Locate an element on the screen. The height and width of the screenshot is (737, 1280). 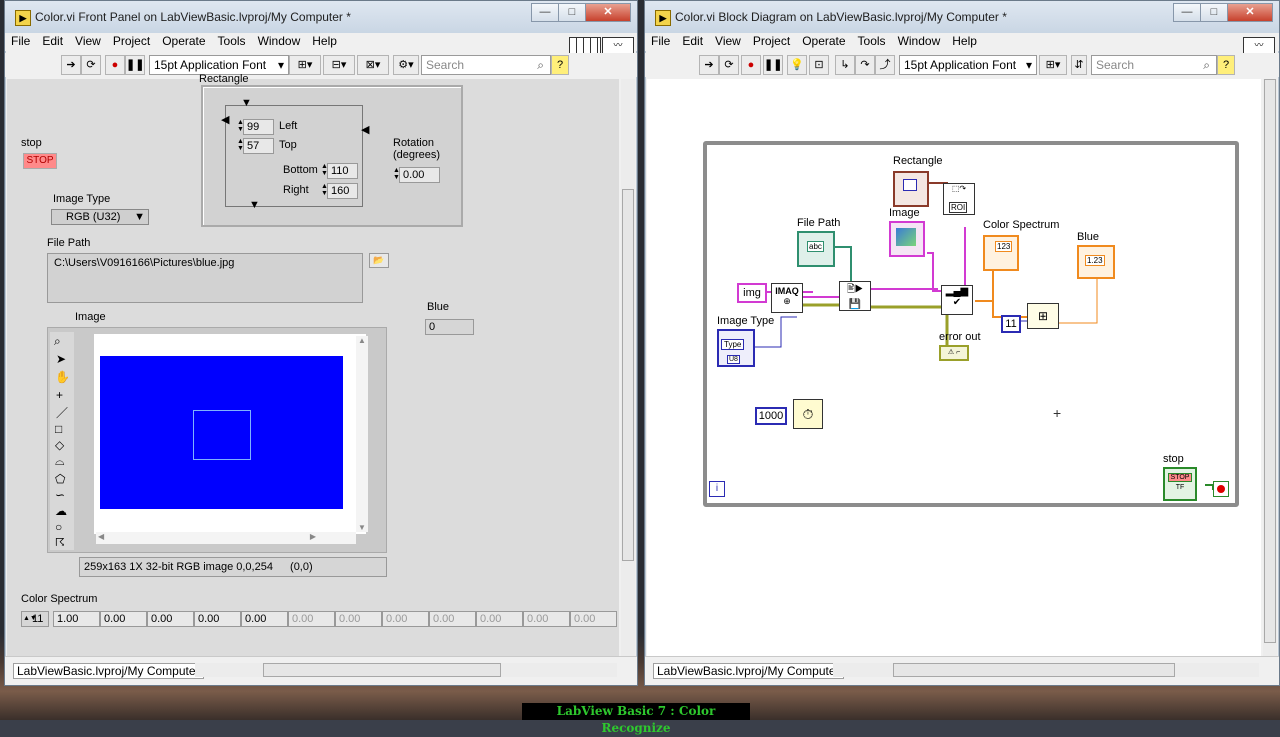
pan-tool-icon: ✋ is located at coordinates (62, 377).